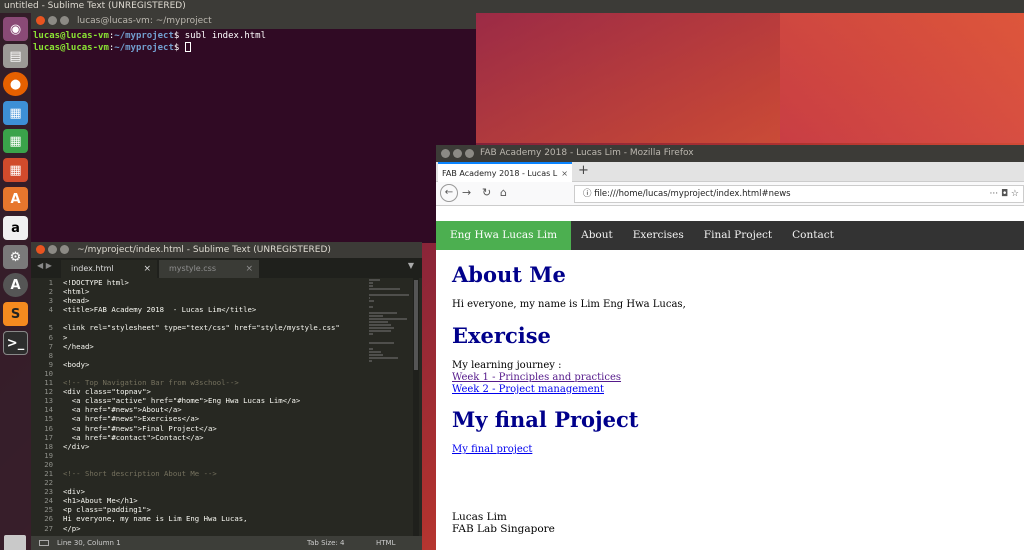 Image resolution: width=1024 pixels, height=550 pixels. Describe the element at coordinates (48, 373) in the screenshot. I see `line-number: 10` at that location.